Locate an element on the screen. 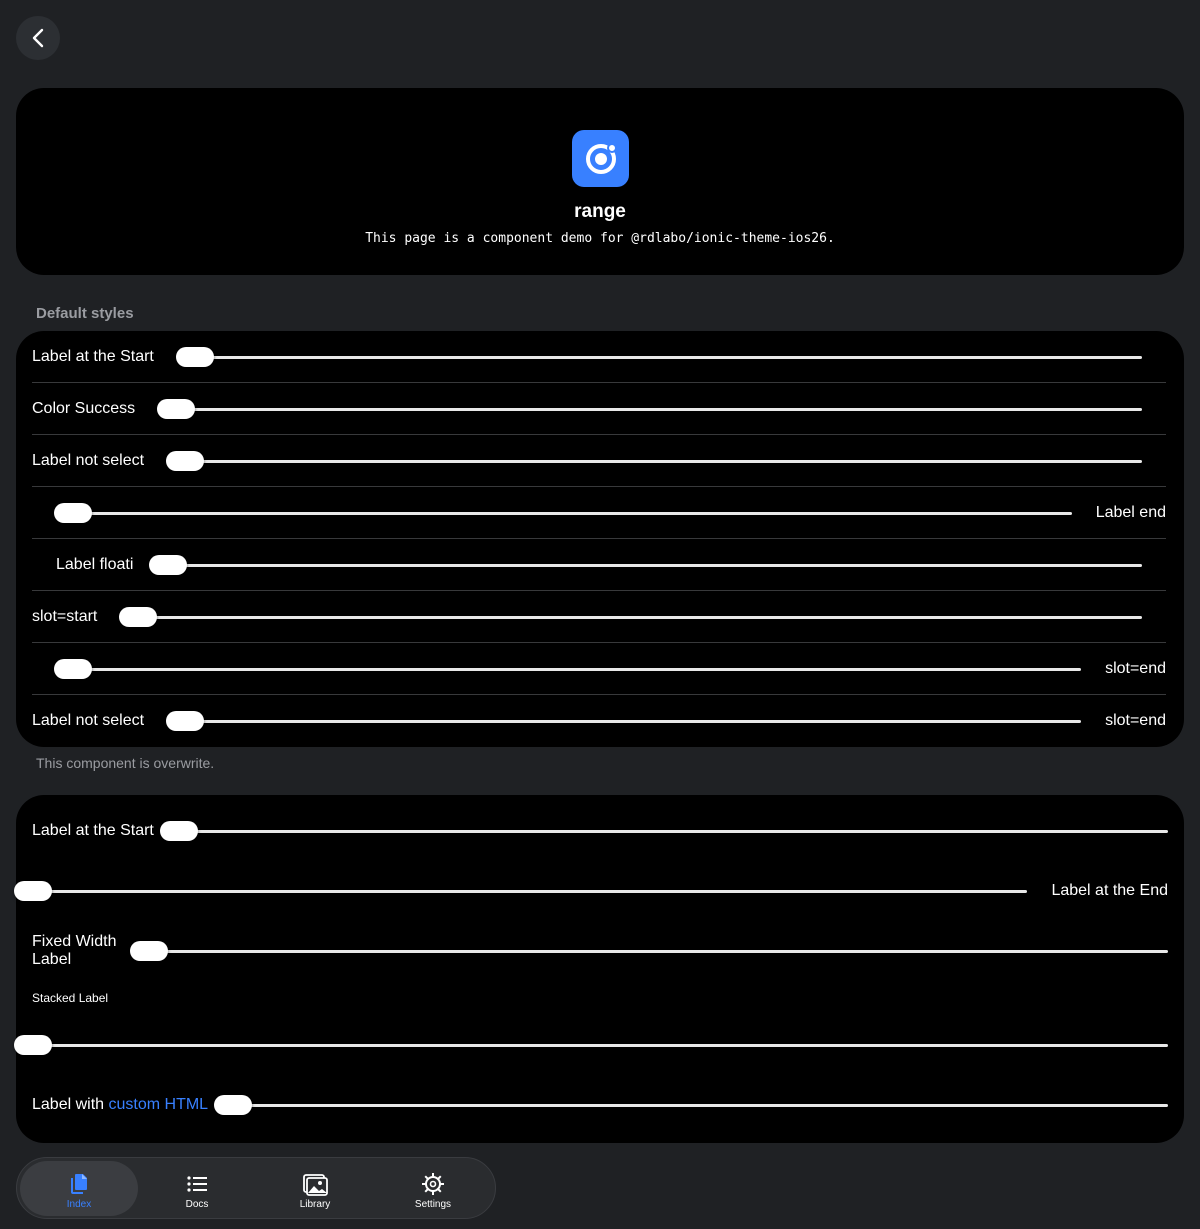 The height and width of the screenshot is (1229, 1200). range-fixed-width-label: Fixed Width Label is located at coordinates (74, 950).